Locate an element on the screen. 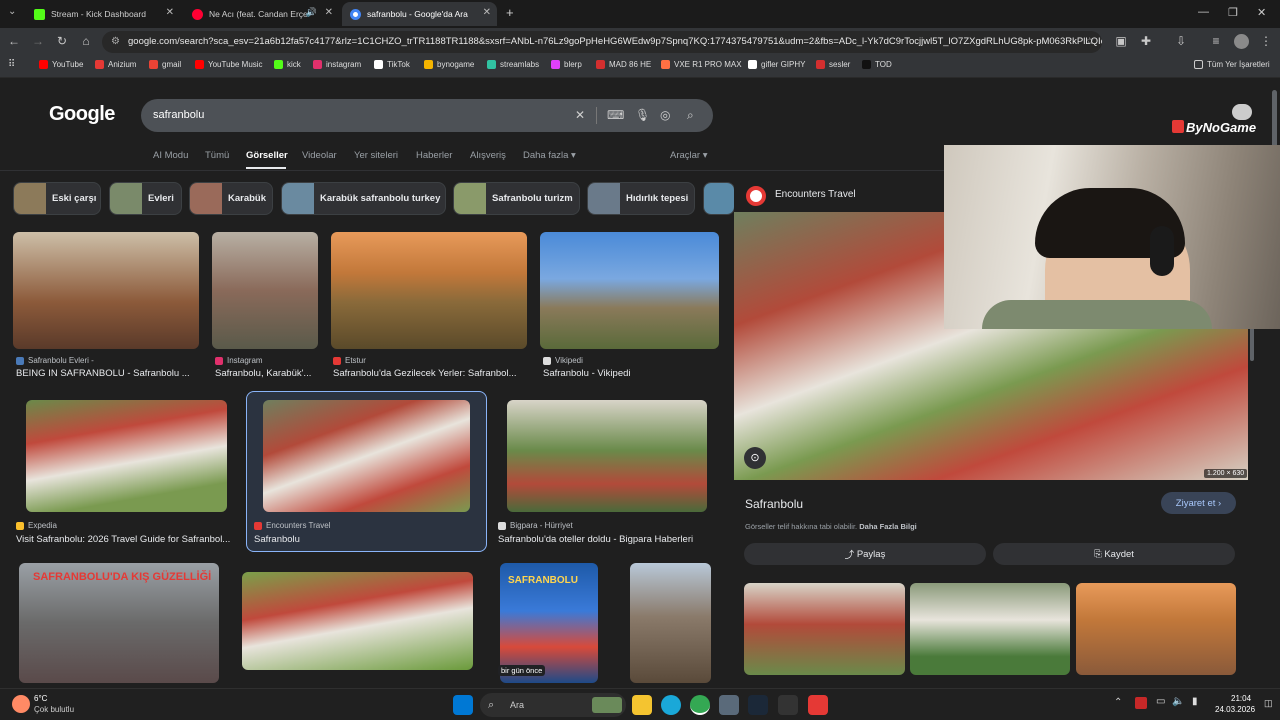 The width and height of the screenshot is (1280, 720). result-image: SAFRANBOLU bir gün önce is located at coordinates (548, 623).